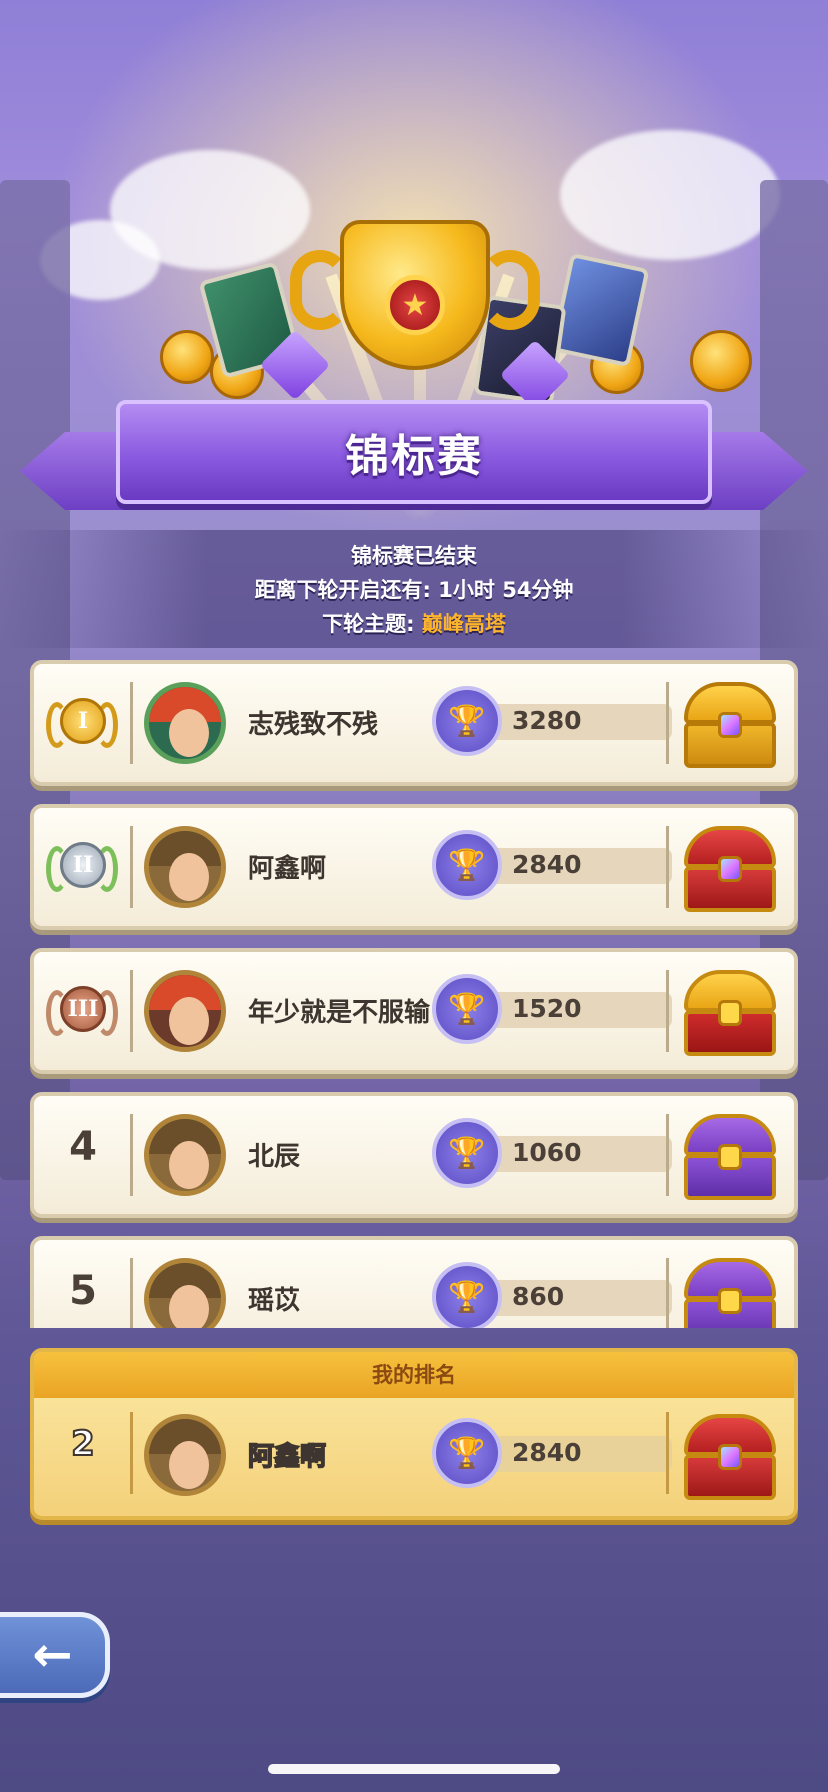 This screenshot has width=828, height=1792. Describe the element at coordinates (414, 1282) in the screenshot. I see `leaderboard-row: 5 瑶苡 🏆 860` at that location.